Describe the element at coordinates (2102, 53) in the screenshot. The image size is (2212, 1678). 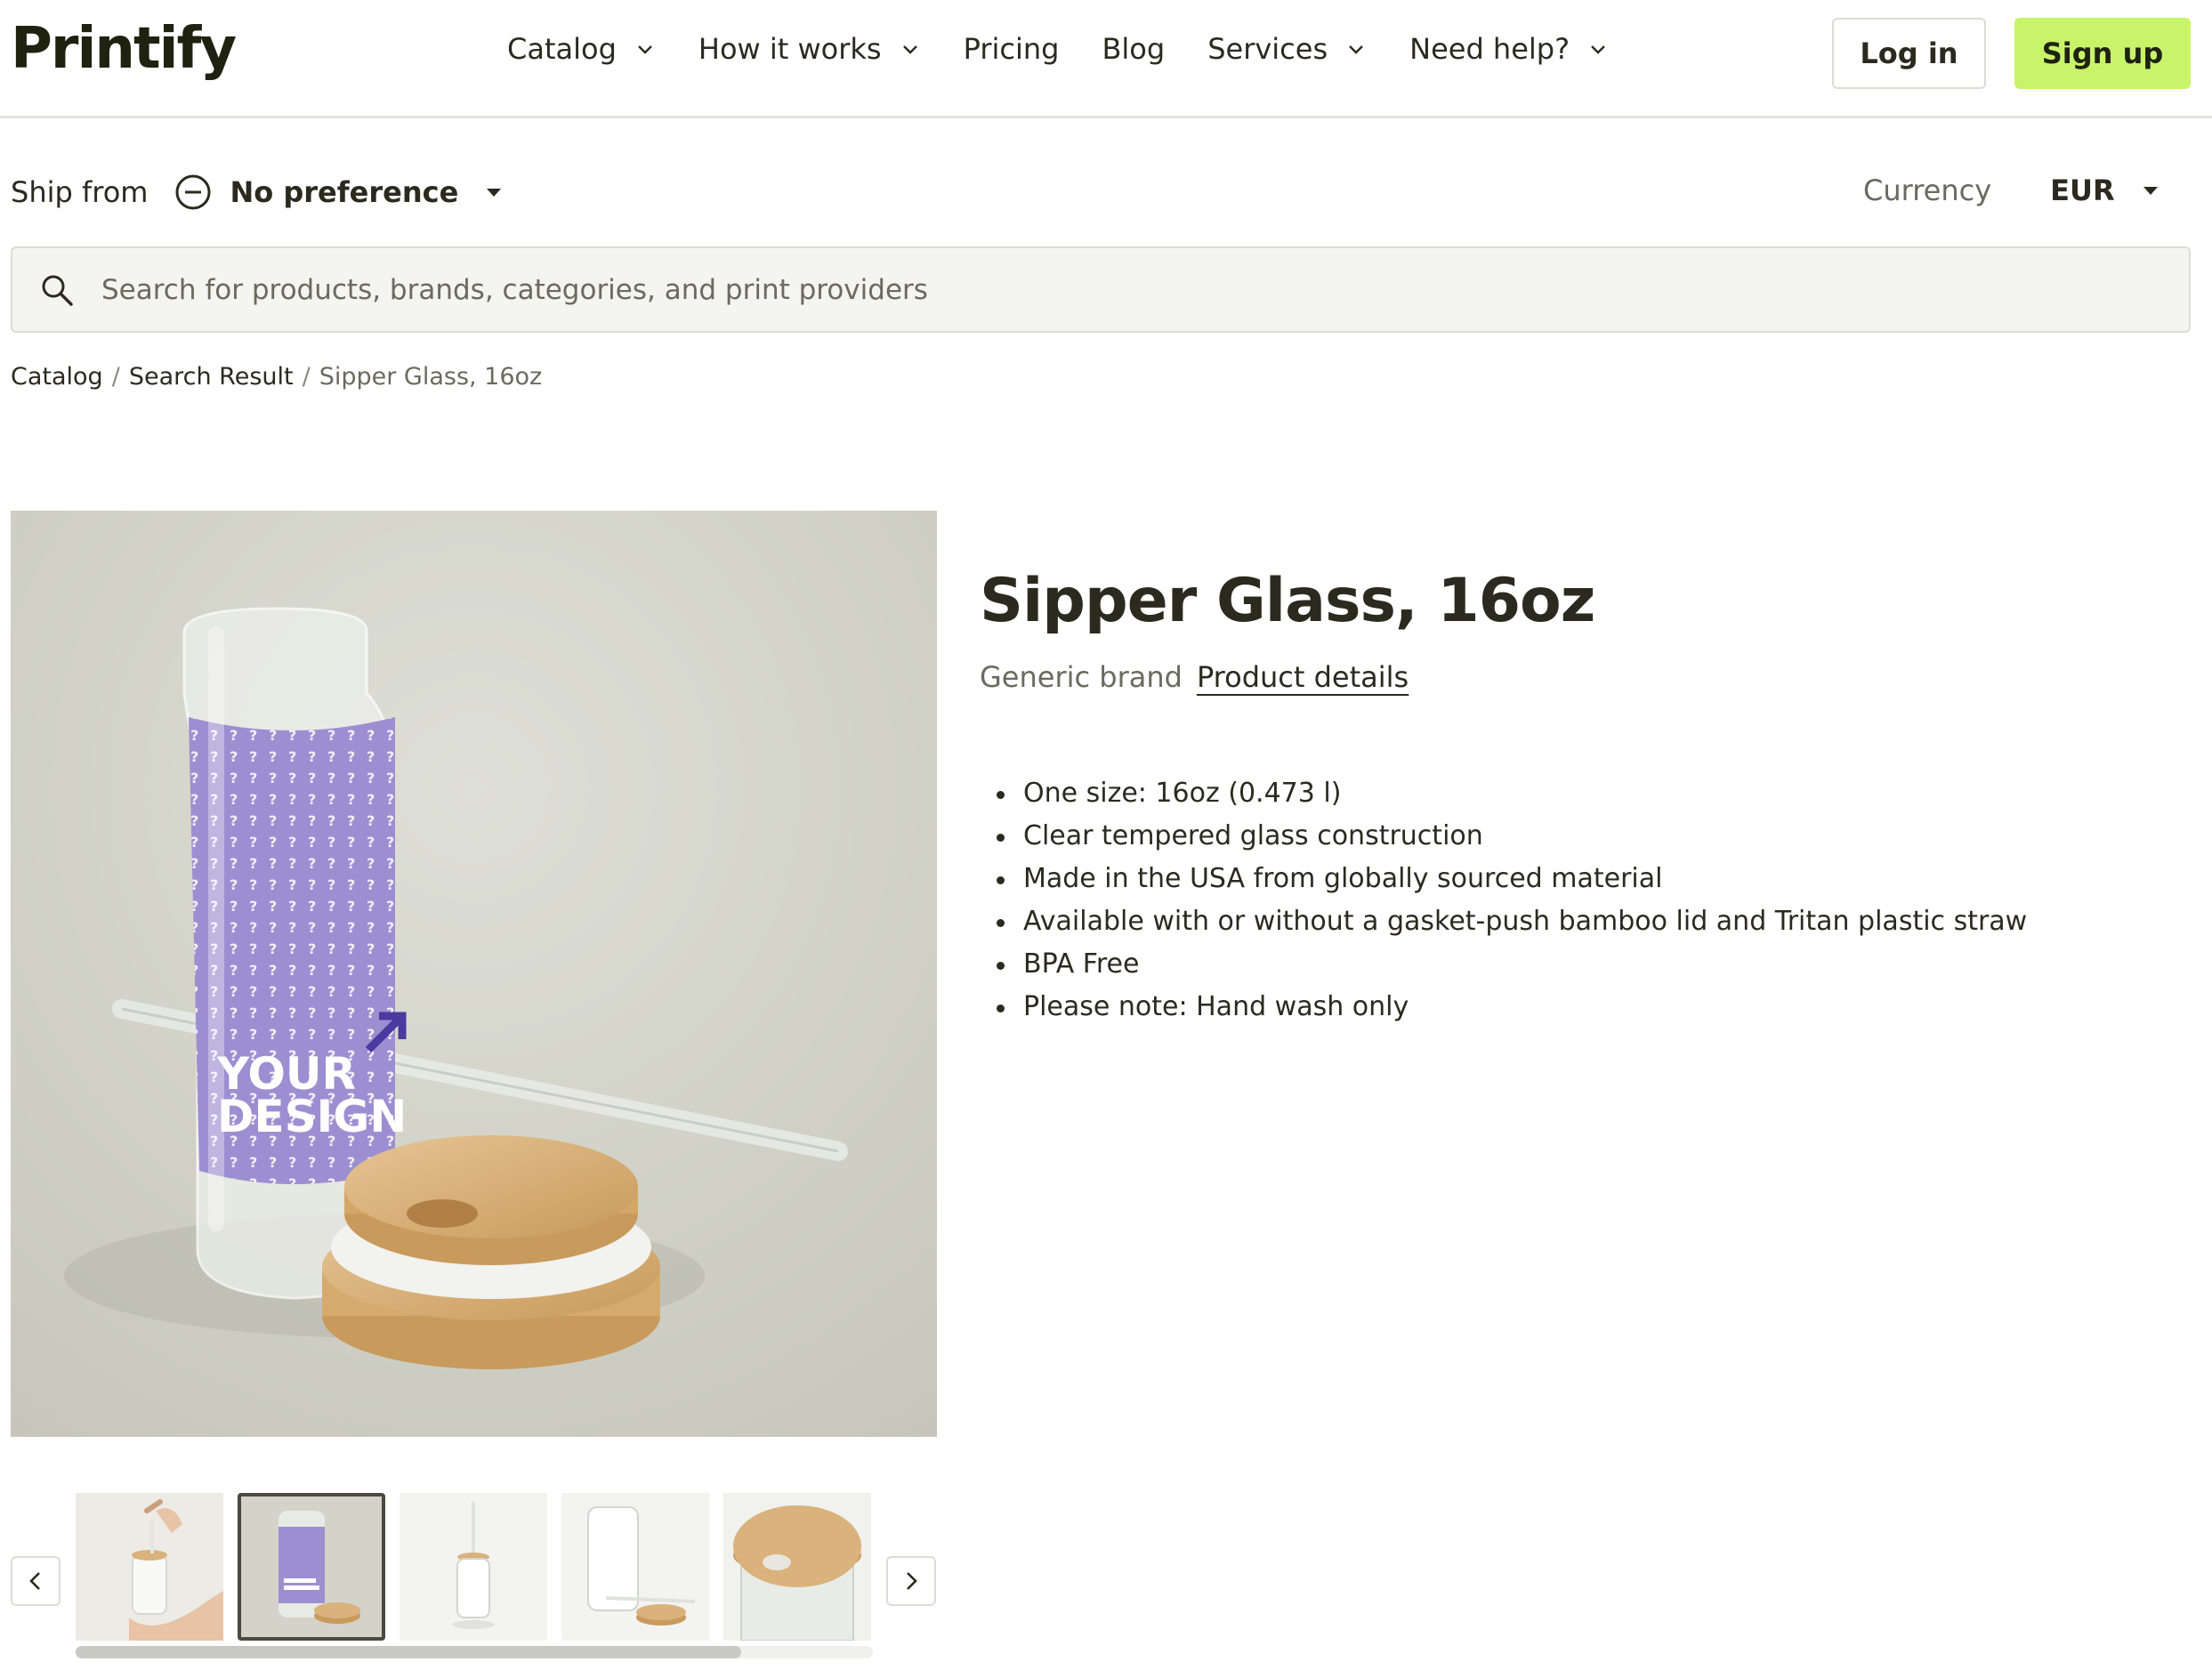
I see `signup-button: Sign up` at that location.